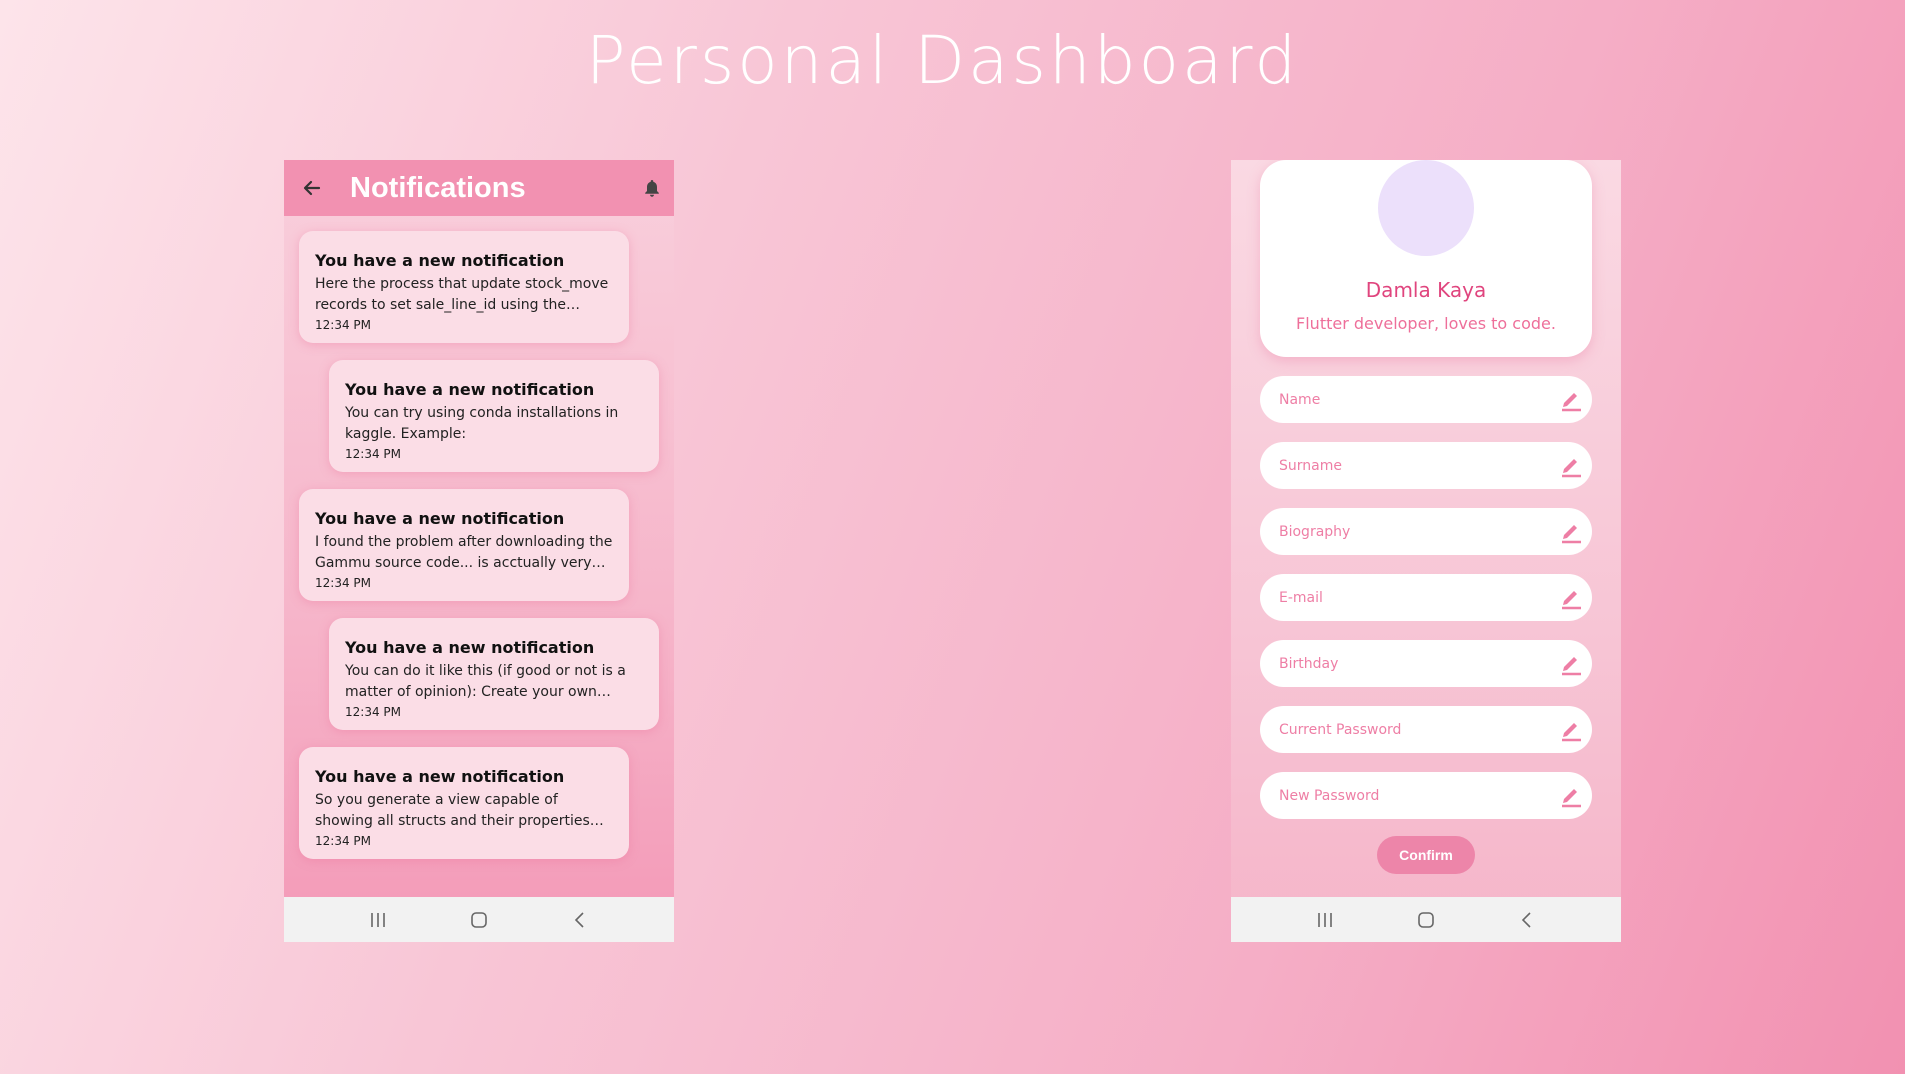  What do you see at coordinates (1426, 855) in the screenshot?
I see `confirm-button: Confirm` at bounding box center [1426, 855].